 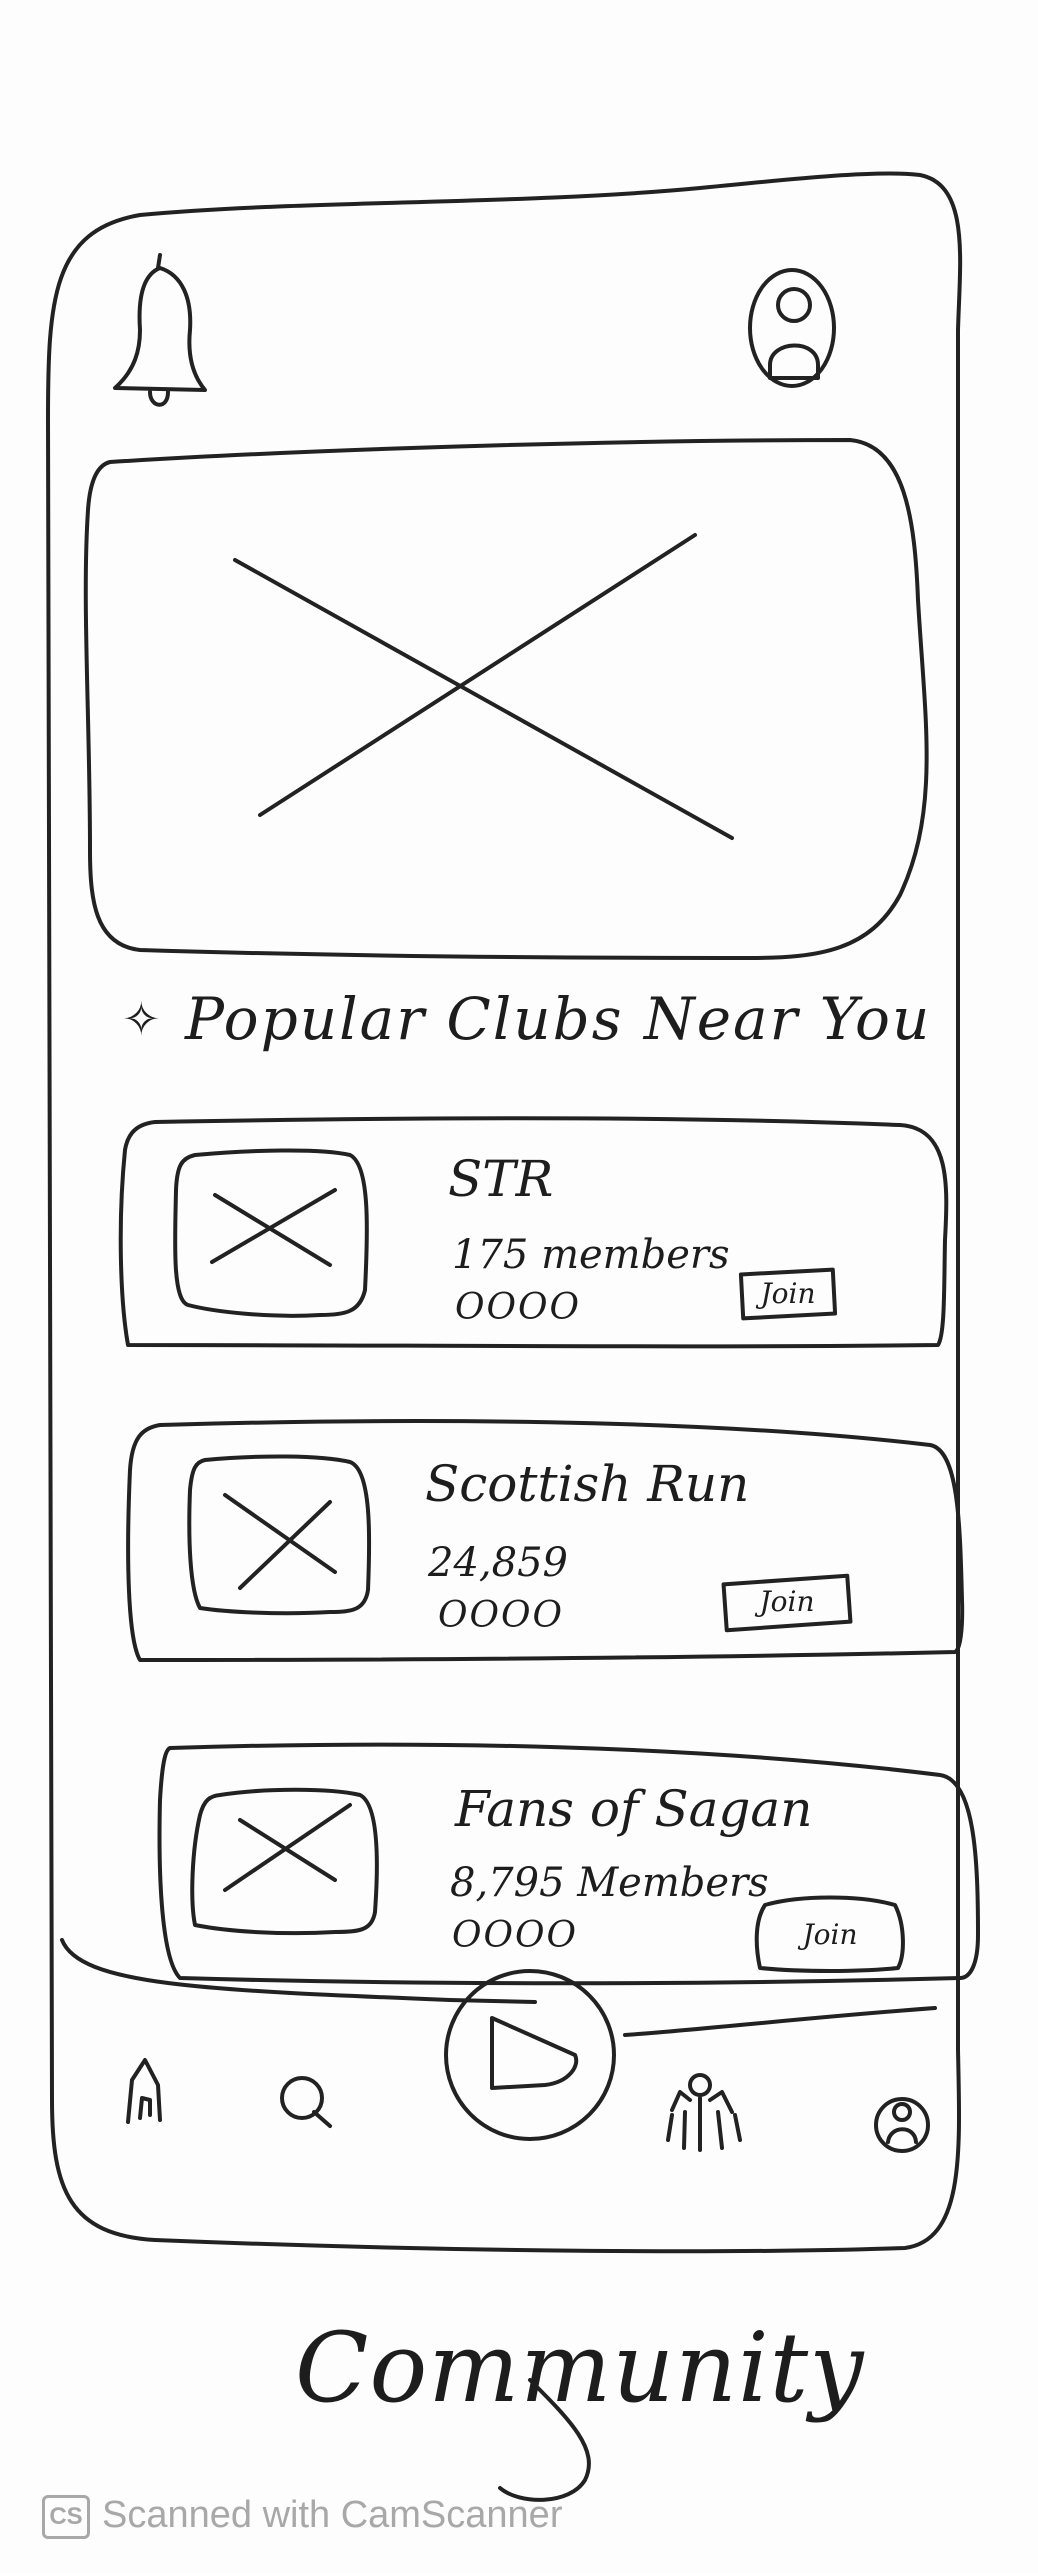 What do you see at coordinates (501, 1179) in the screenshot?
I see `club-name: STR` at bounding box center [501, 1179].